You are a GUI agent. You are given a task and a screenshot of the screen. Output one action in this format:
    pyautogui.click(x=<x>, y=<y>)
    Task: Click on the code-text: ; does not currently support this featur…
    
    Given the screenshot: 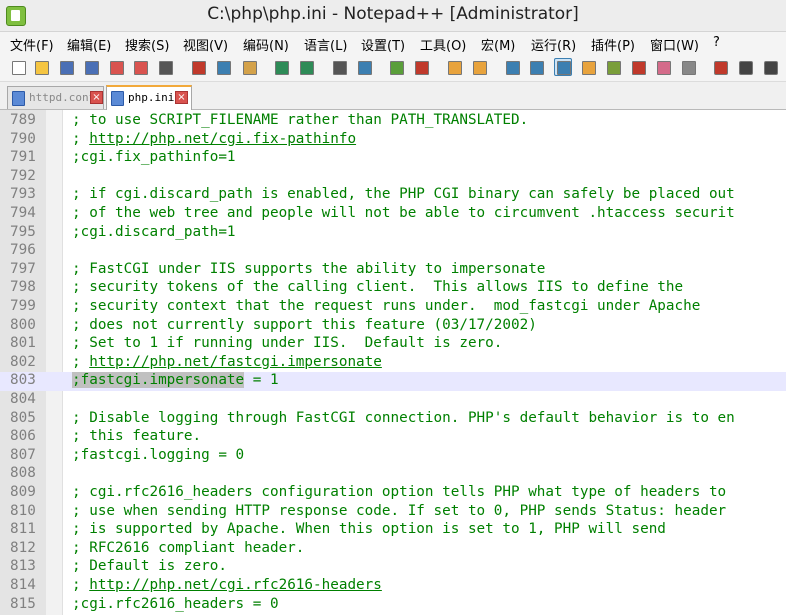 What is the action you would take?
    pyautogui.click(x=304, y=325)
    